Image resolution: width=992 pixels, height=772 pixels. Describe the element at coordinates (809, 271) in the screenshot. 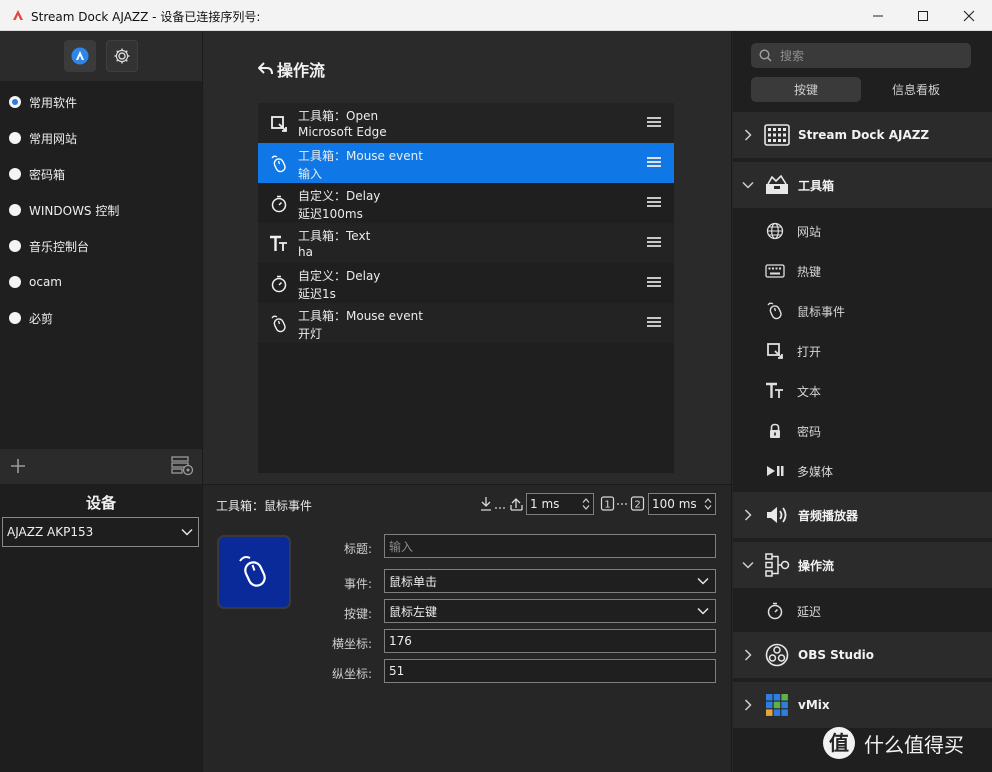

I see `toolbox-item-label: 热键` at that location.